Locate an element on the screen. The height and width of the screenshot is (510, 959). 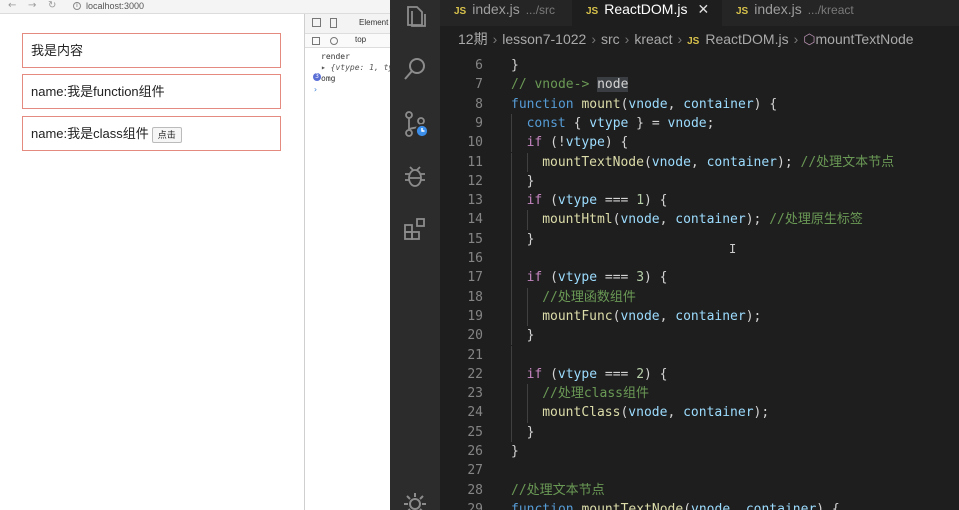
breadcrumb-item: 12期 is located at coordinates (473, 39).